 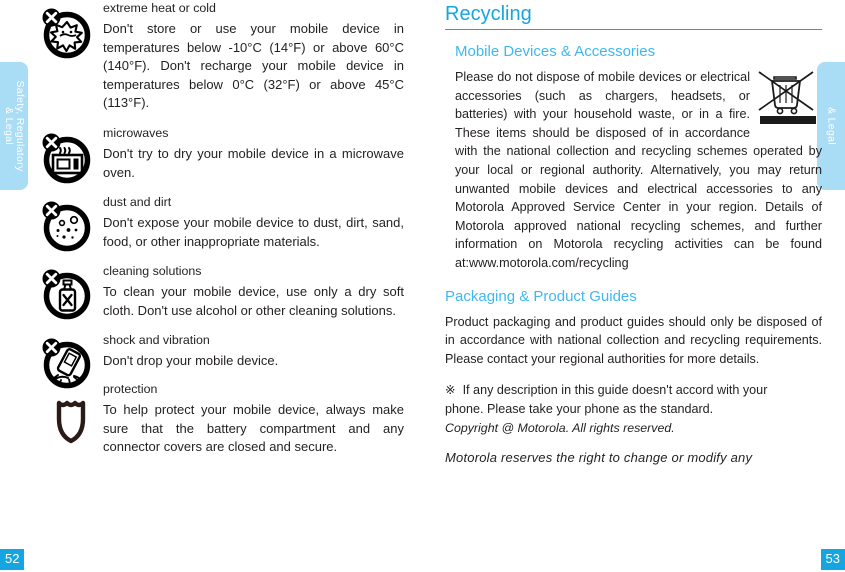 I want to click on list-item-title: microwaves, so click(x=136, y=132).